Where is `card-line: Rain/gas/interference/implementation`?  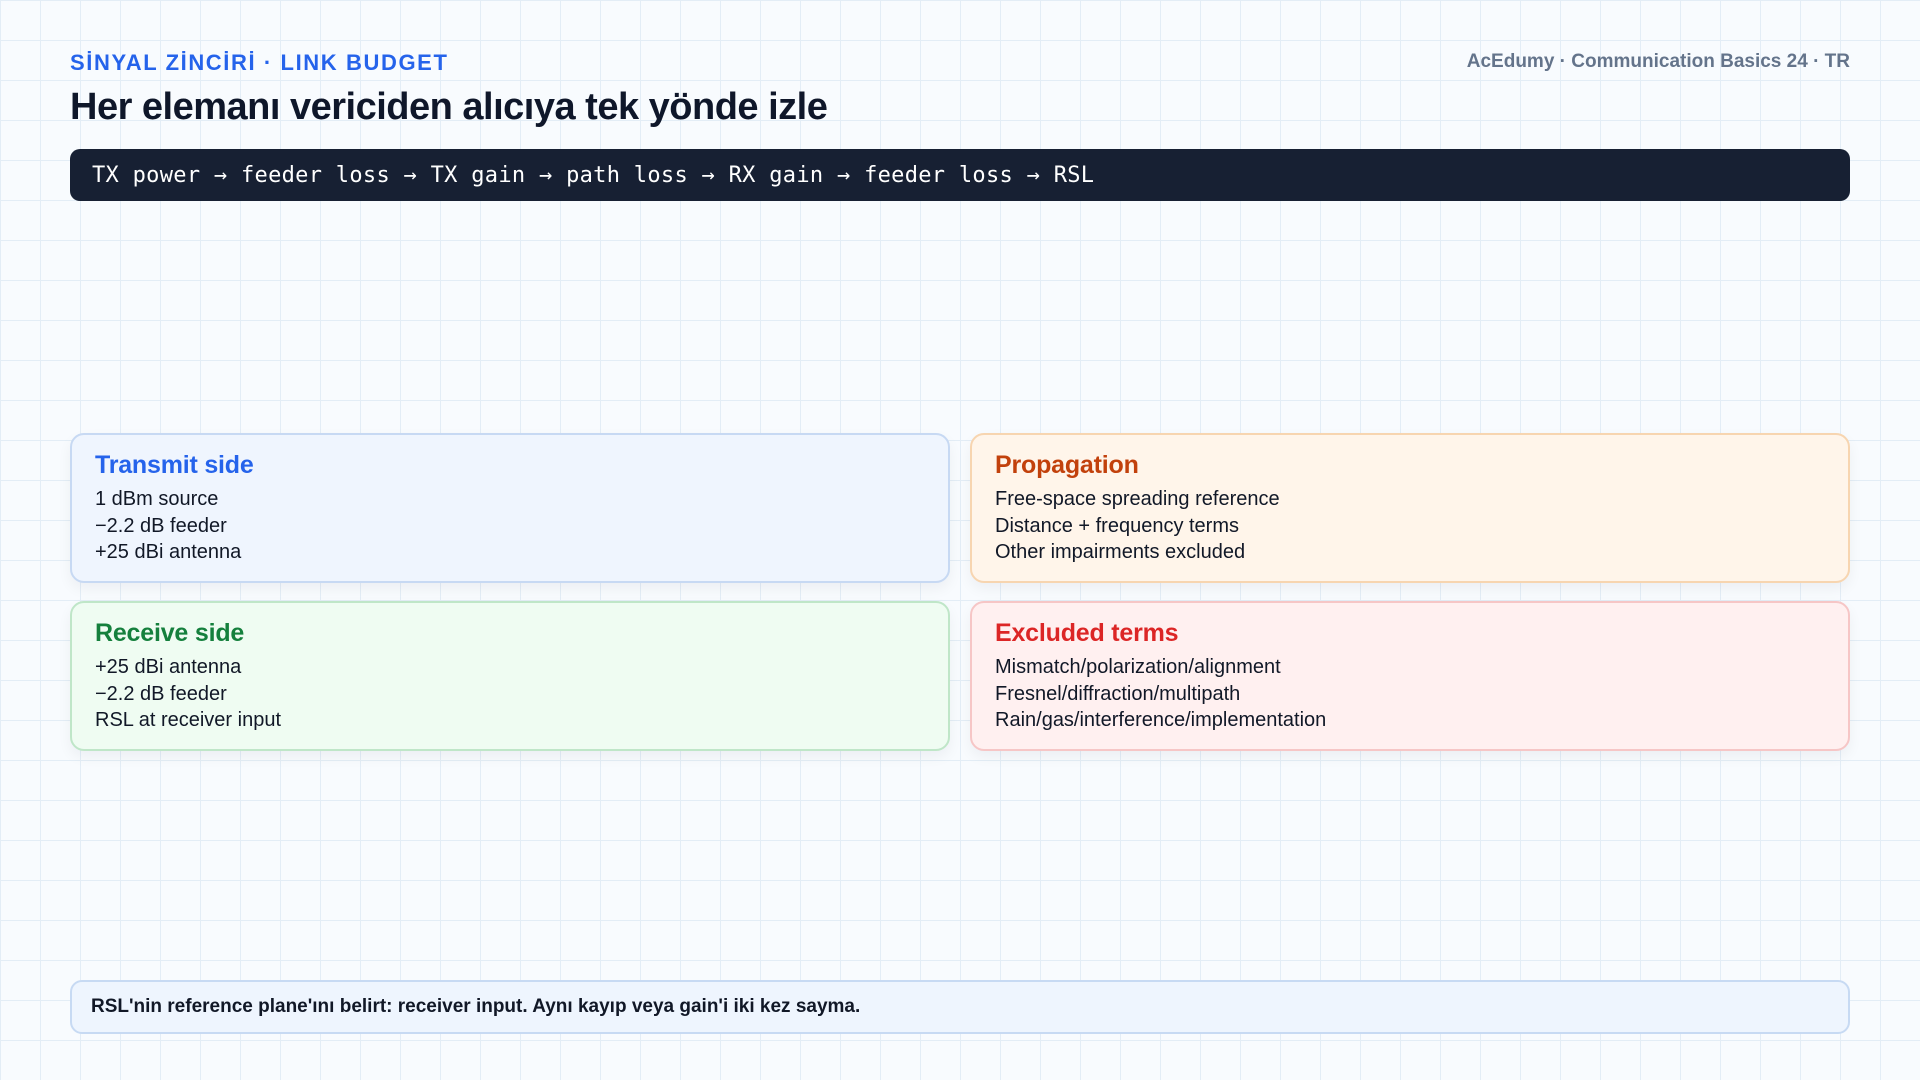 card-line: Rain/gas/interference/implementation is located at coordinates (1161, 720).